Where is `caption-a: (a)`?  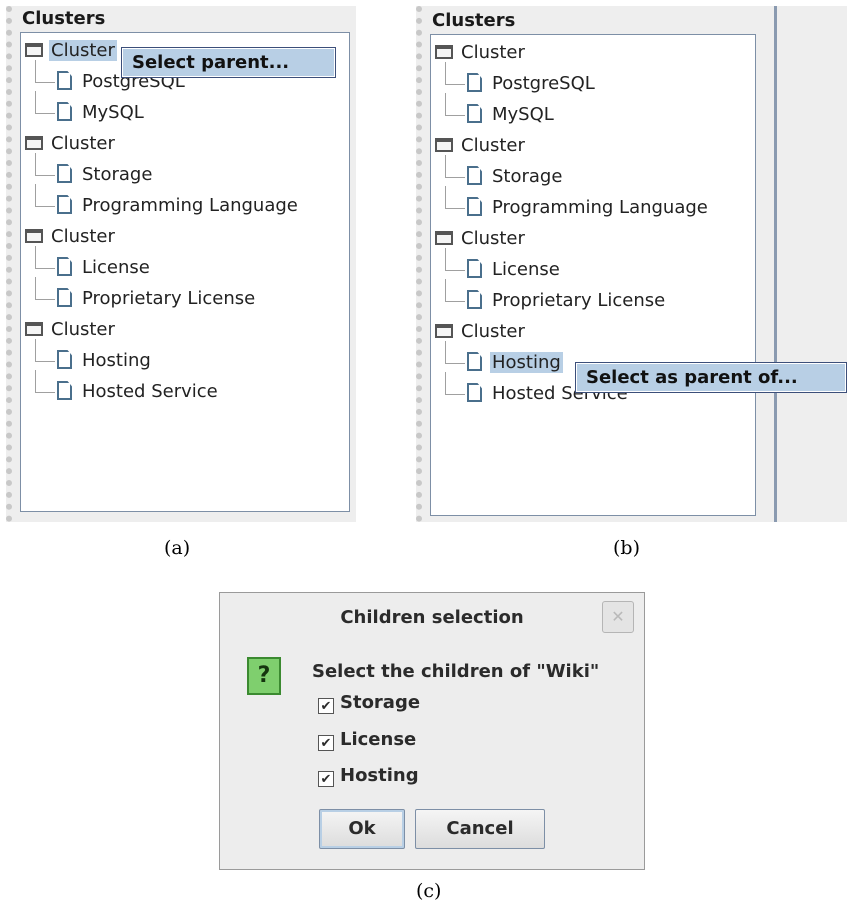
caption-a: (a) is located at coordinates (177, 548).